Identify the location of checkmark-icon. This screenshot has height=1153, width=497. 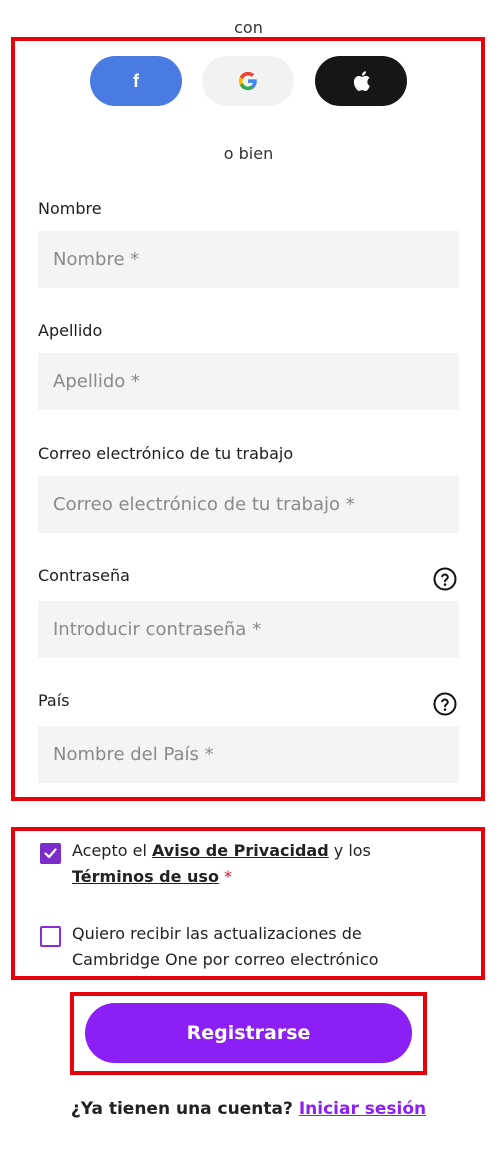
(50, 853).